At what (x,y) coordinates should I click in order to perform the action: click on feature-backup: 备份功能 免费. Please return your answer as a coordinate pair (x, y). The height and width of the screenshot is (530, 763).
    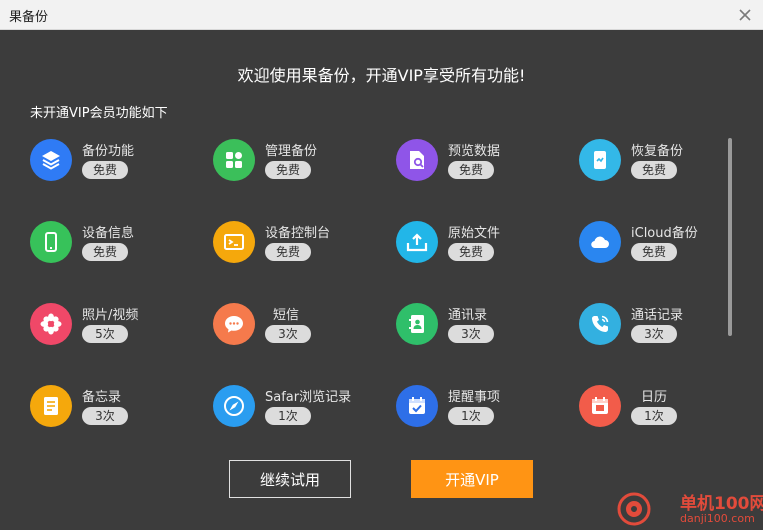
    Looking at the image, I should click on (120, 169).